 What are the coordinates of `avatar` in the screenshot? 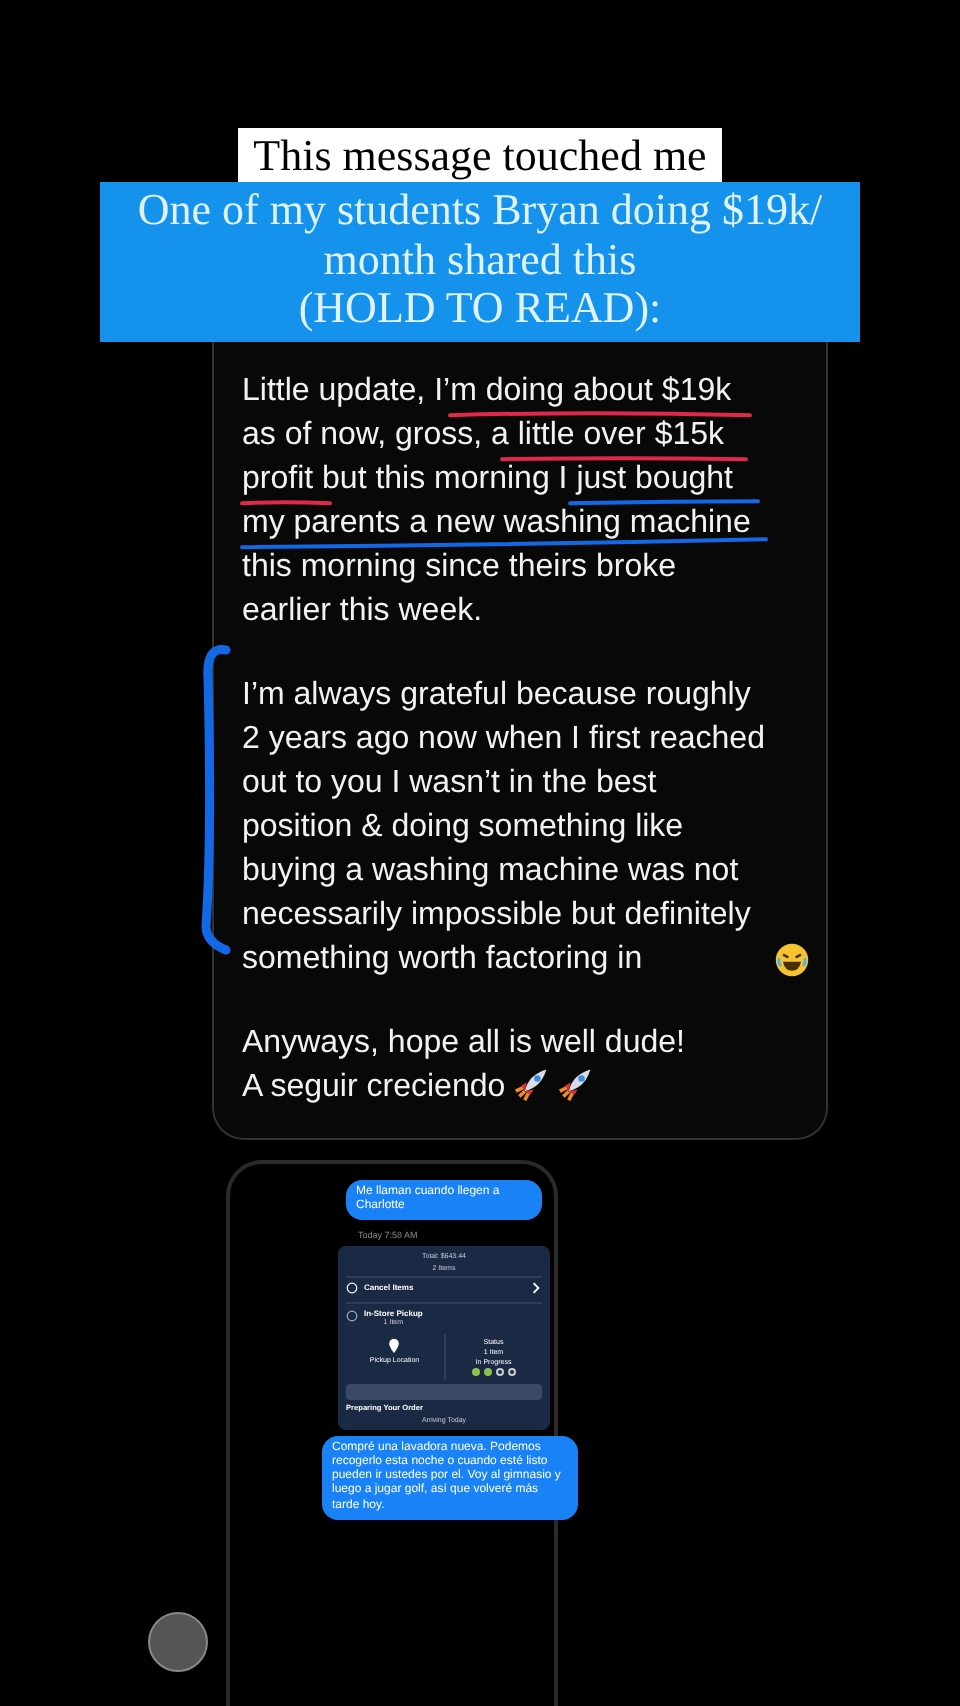 It's located at (178, 1641).